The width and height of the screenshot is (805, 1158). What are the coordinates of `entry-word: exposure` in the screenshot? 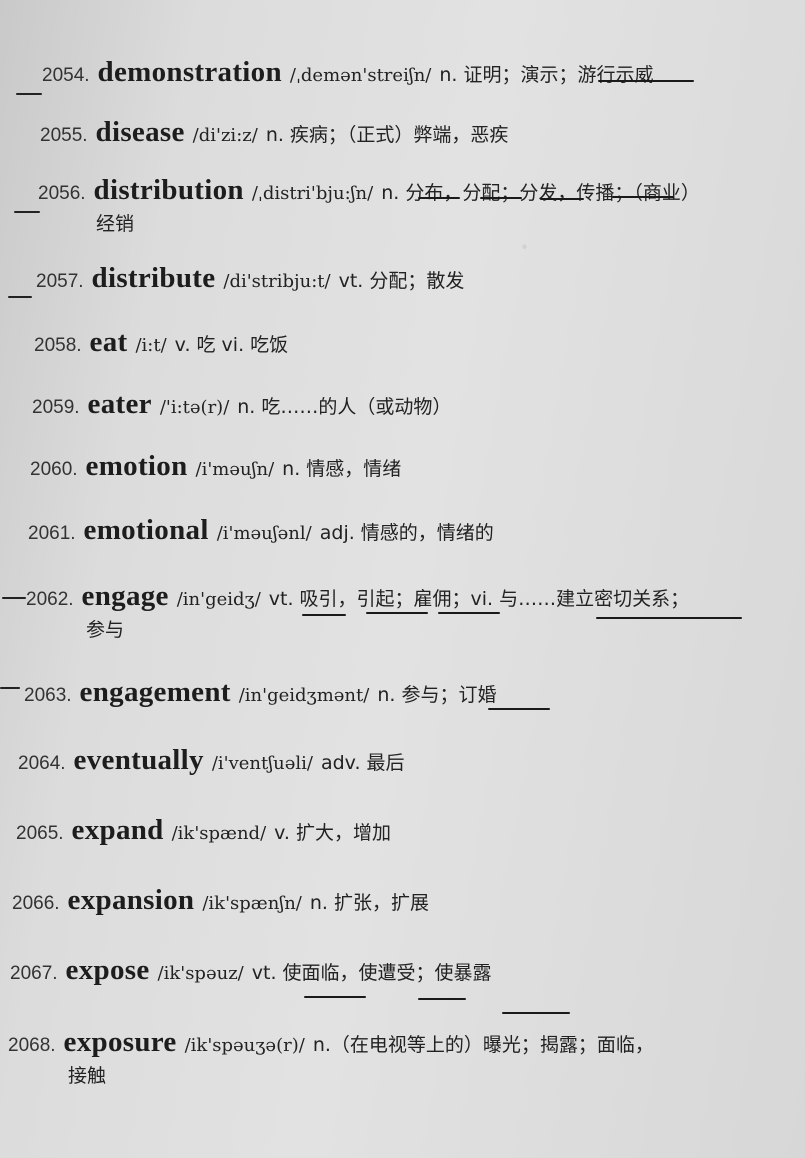 It's located at (120, 1042).